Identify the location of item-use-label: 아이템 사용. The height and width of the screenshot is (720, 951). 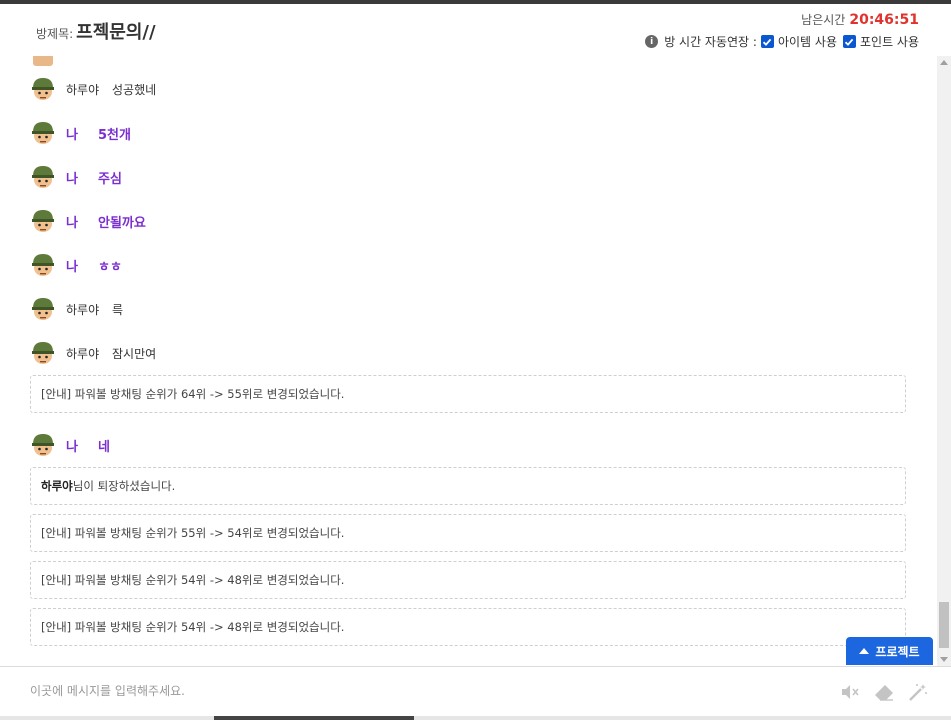
(807, 42).